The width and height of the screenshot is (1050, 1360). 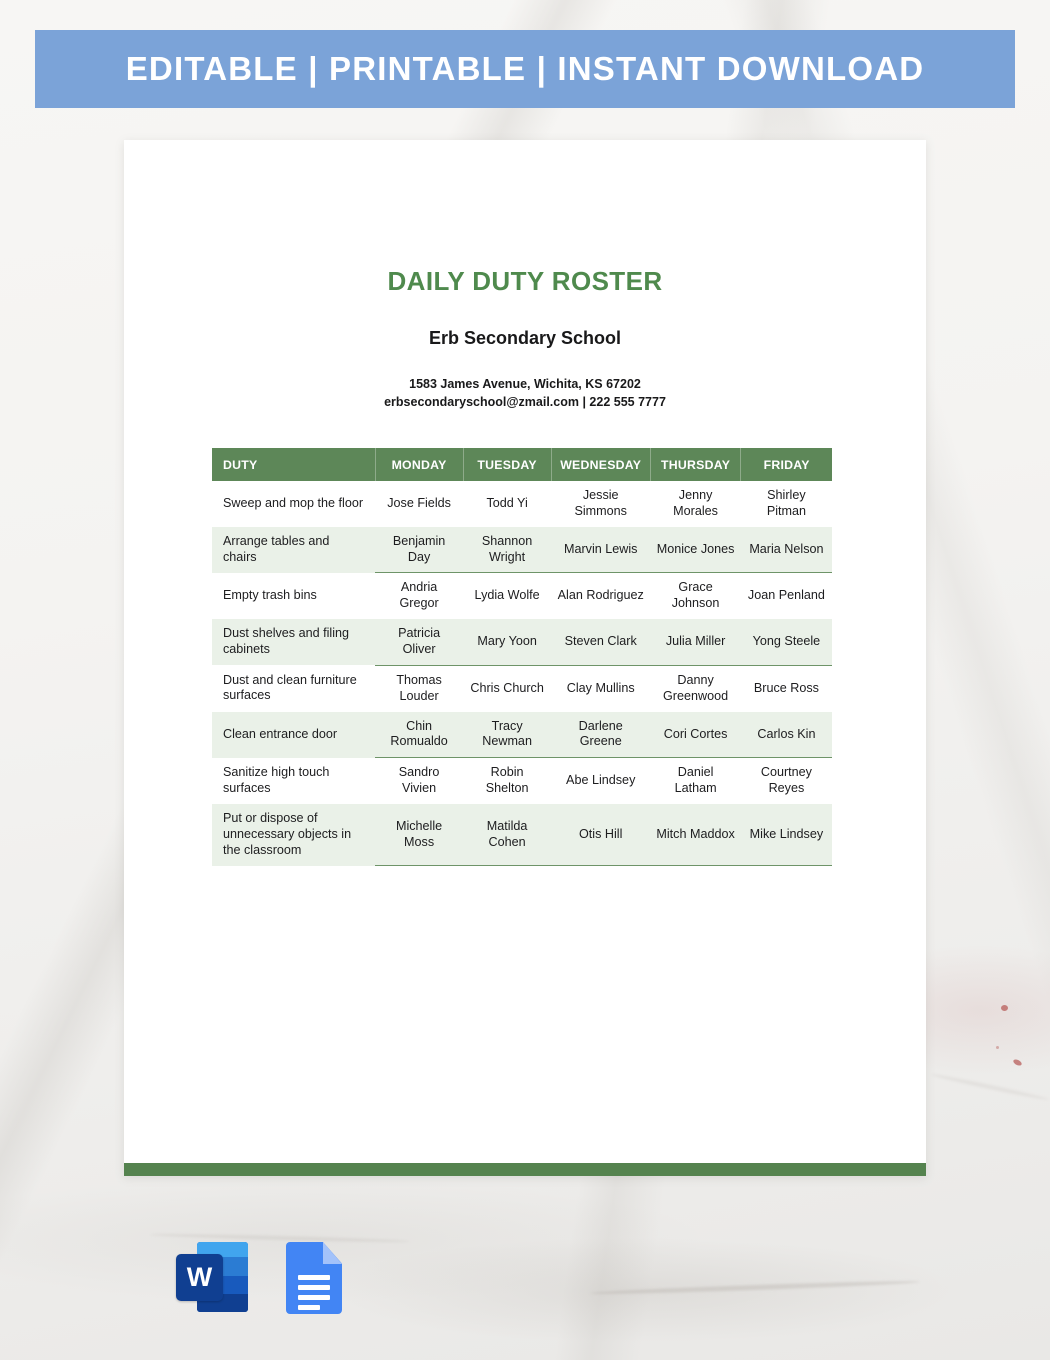 I want to click on column-header-duty: DUTY, so click(x=240, y=464).